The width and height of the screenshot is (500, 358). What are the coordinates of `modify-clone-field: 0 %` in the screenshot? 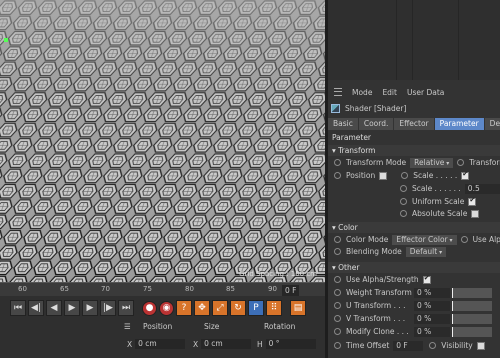 It's located at (432, 331).